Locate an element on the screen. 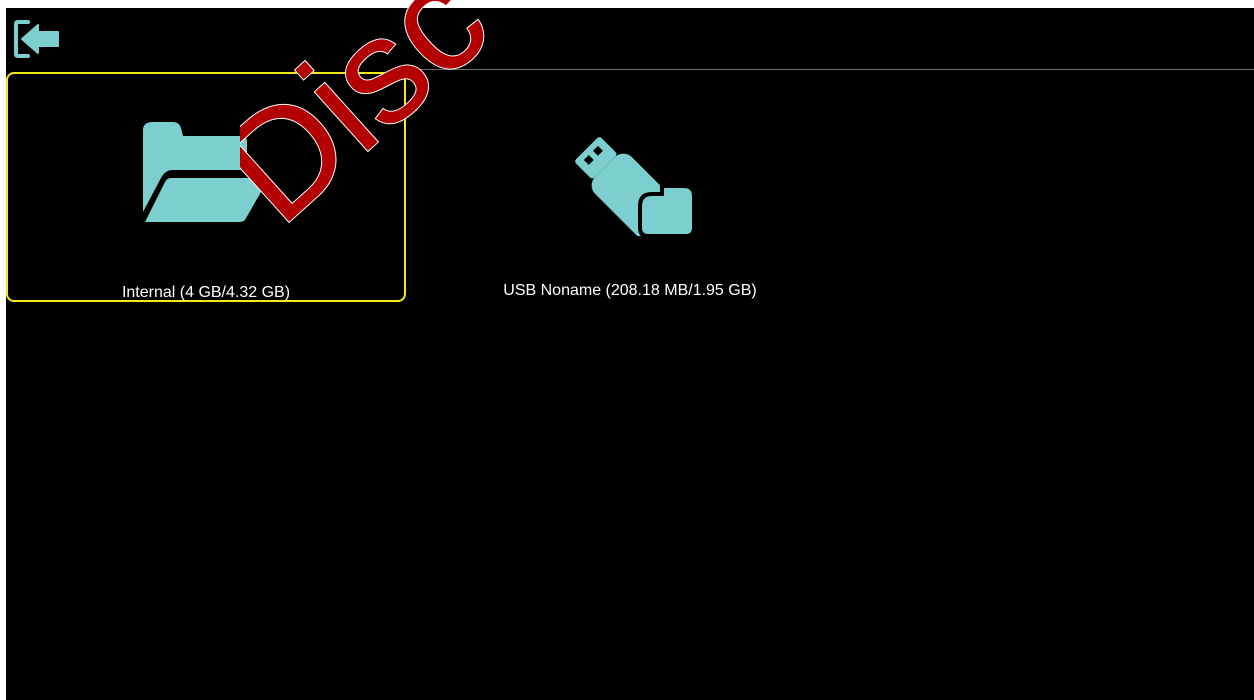 This screenshot has width=1254, height=700. storage-item-usb: USB Noname (208.18 MB/1.95 GB) is located at coordinates (630, 187).